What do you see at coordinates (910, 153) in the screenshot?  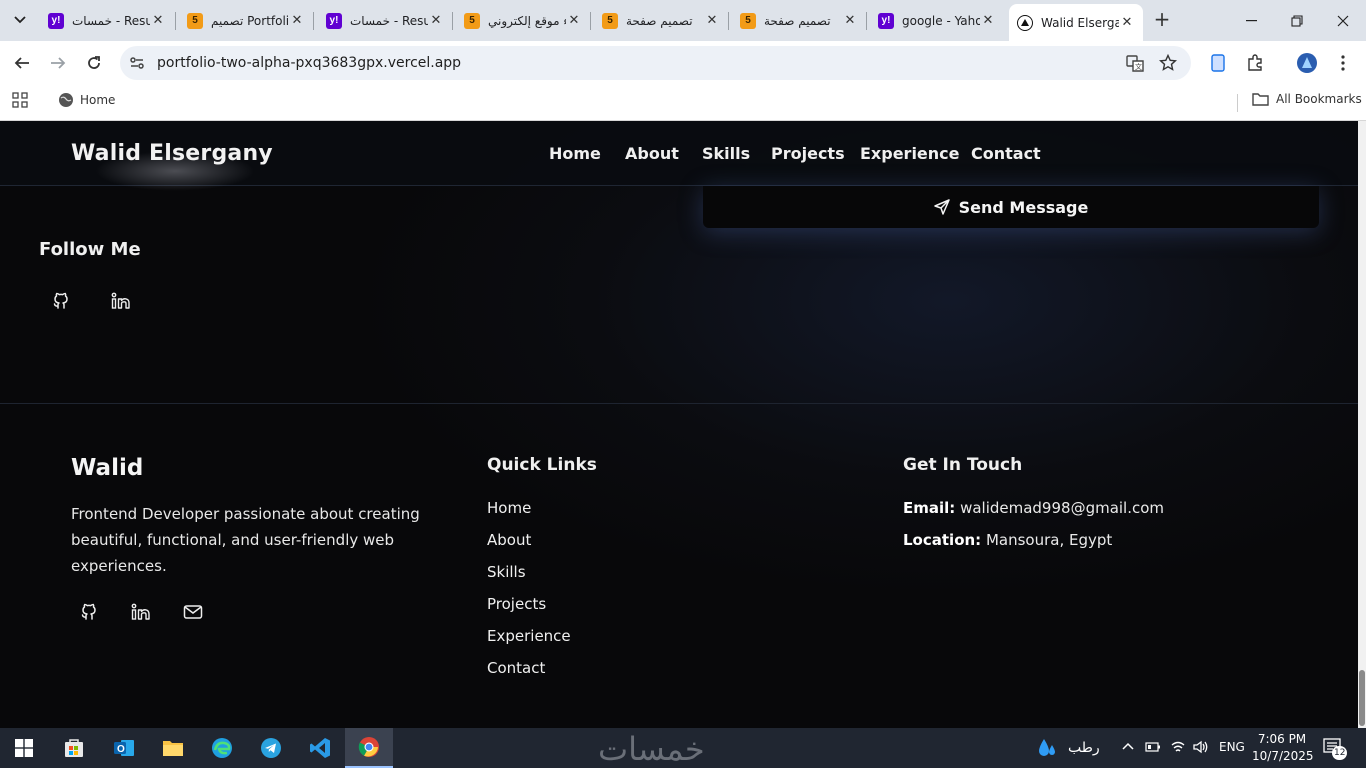 I see `nav-experience-link: Experience` at bounding box center [910, 153].